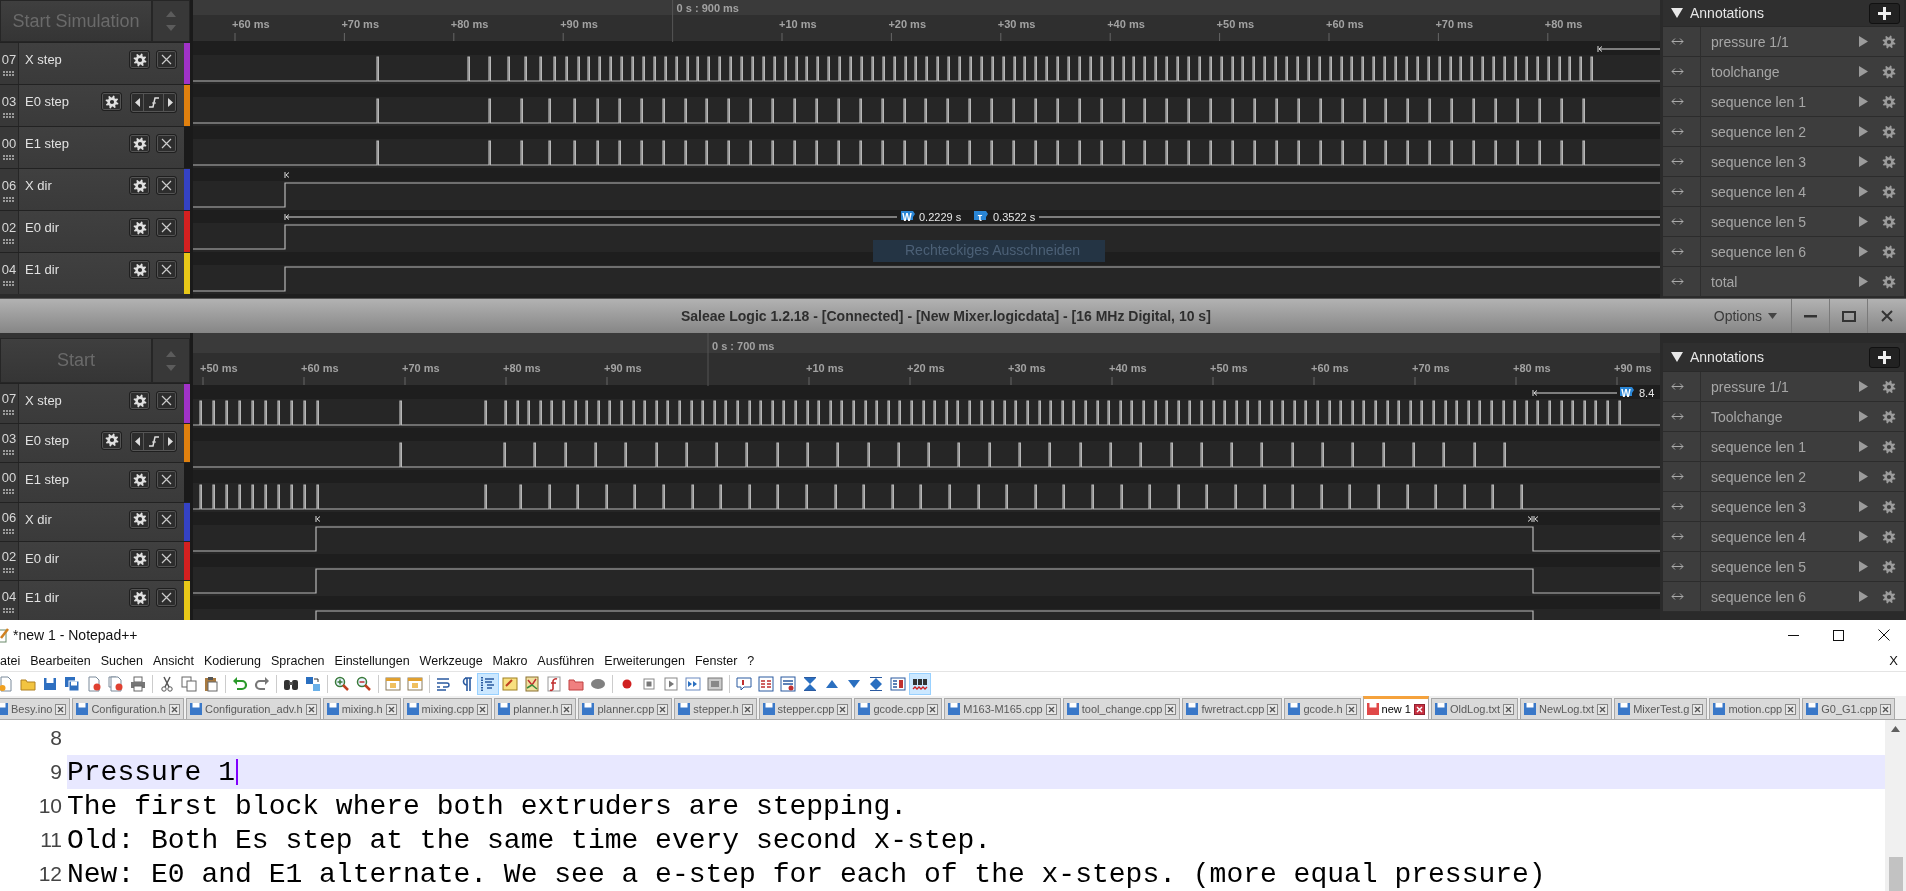 Image resolution: width=1906 pixels, height=891 pixels. Describe the element at coordinates (451, 660) in the screenshot. I see `menu-item: Werkzeuge` at that location.